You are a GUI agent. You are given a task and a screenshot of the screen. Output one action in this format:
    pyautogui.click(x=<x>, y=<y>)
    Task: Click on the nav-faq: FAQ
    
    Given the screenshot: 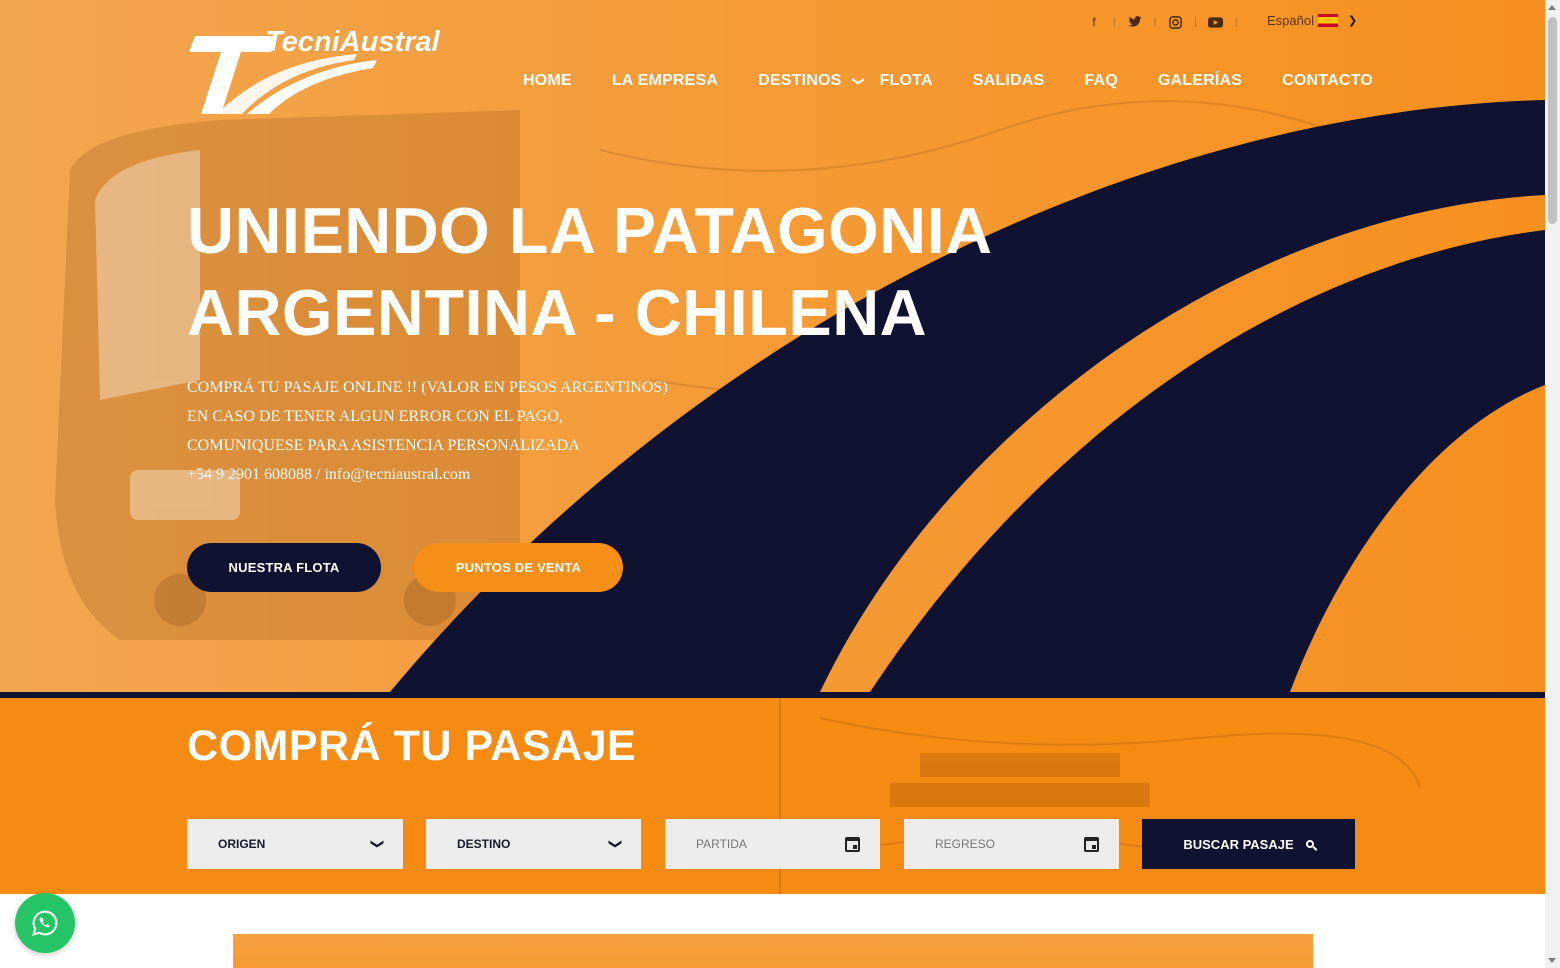 What is the action you would take?
    pyautogui.click(x=1101, y=81)
    